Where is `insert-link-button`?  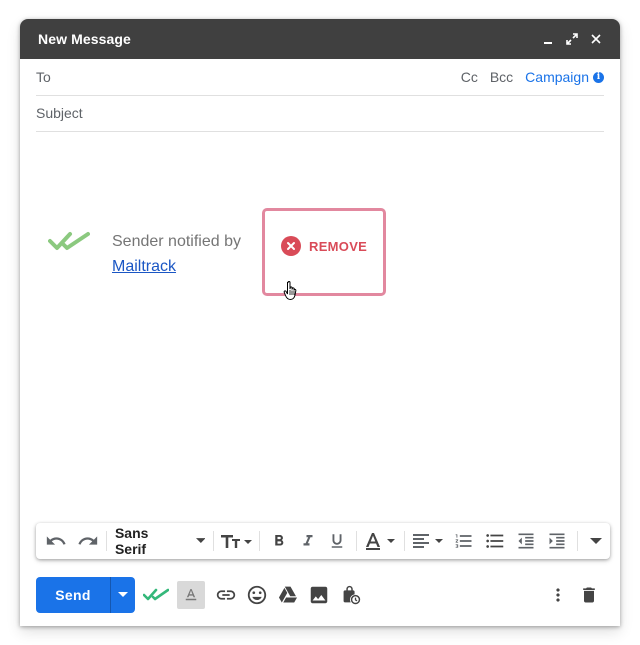
insert-link-button is located at coordinates (226, 595).